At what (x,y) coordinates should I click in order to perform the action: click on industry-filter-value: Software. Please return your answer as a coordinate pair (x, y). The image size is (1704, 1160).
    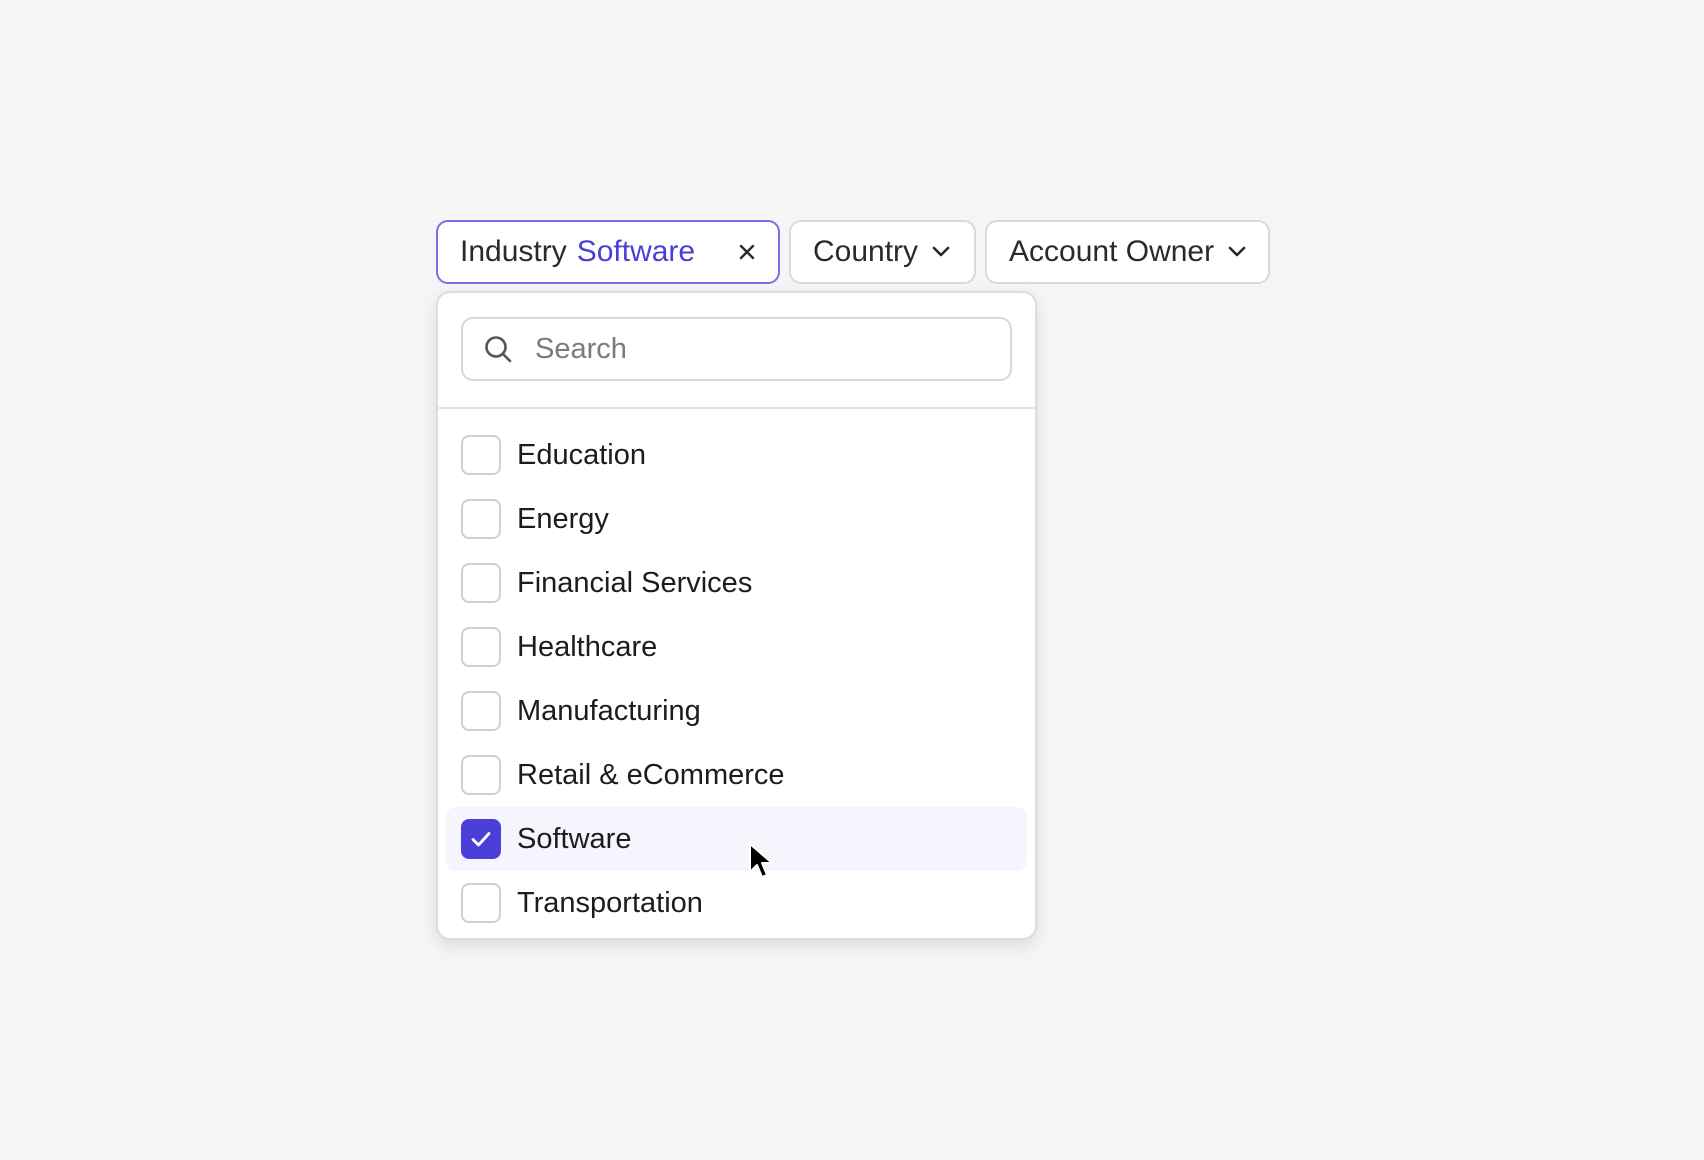
    Looking at the image, I should click on (636, 251).